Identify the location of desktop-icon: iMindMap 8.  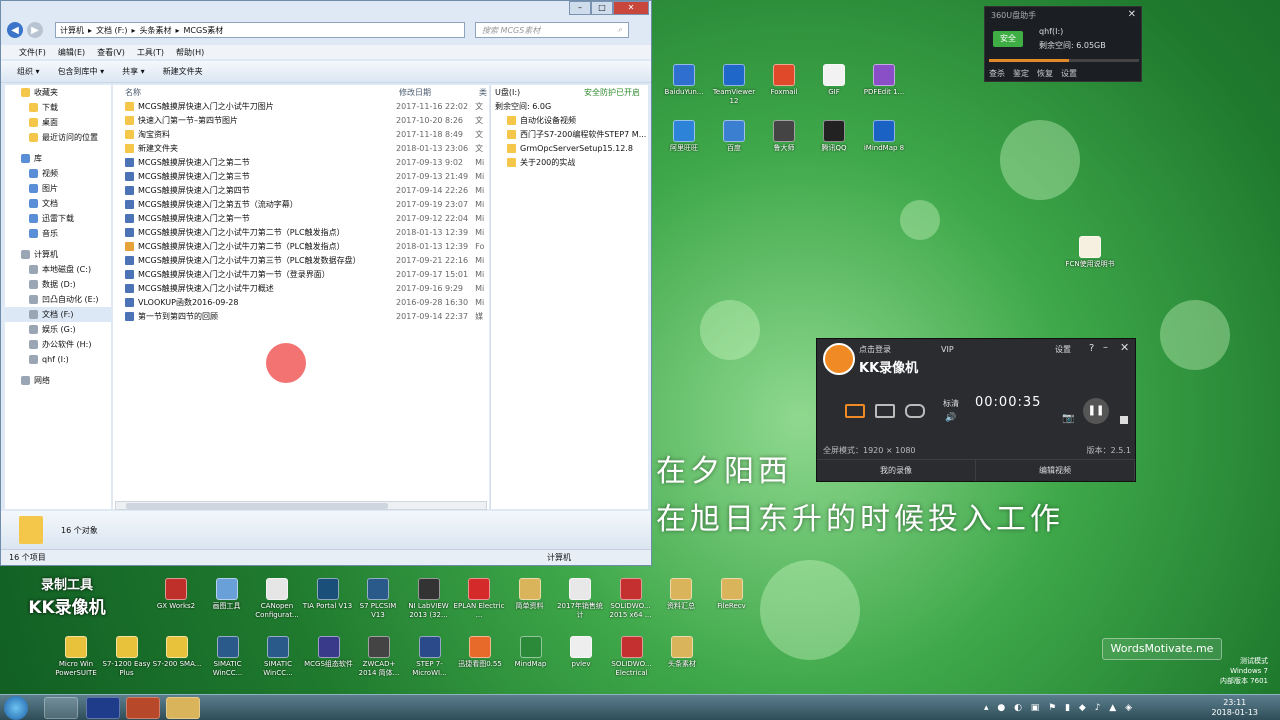
(884, 136).